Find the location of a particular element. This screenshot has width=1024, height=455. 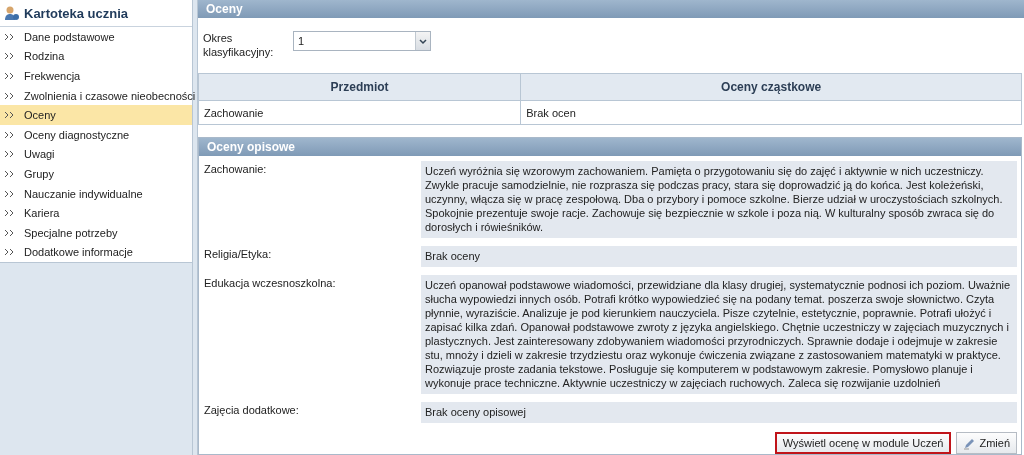

period-dropdown: 1 is located at coordinates (362, 41).